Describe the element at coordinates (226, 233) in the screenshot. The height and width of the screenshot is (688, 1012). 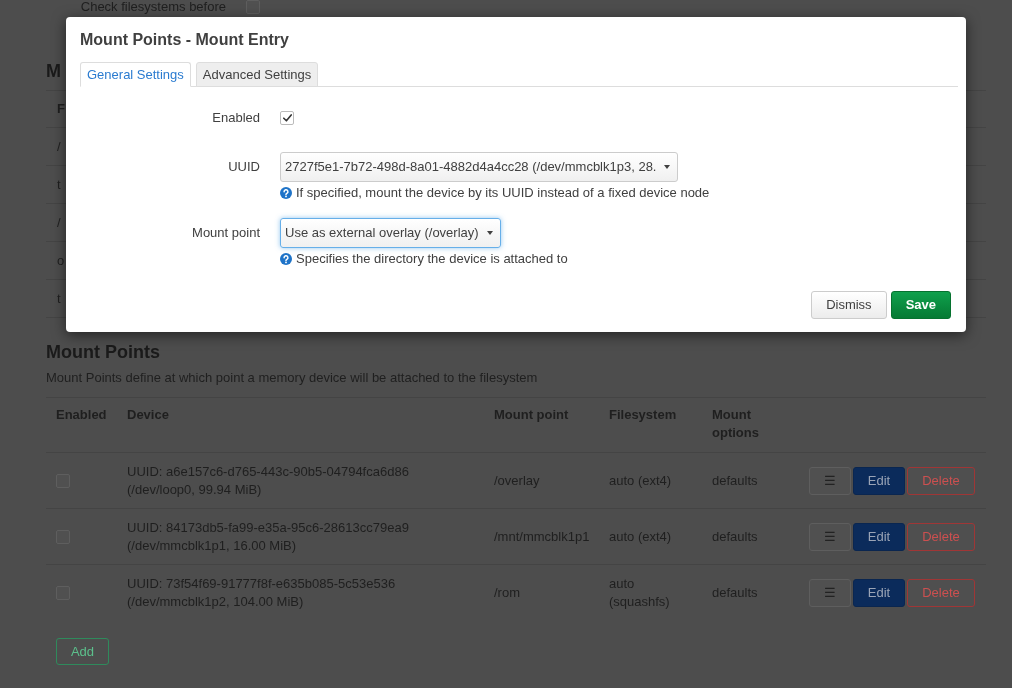
I see `field-label: Mount point` at that location.